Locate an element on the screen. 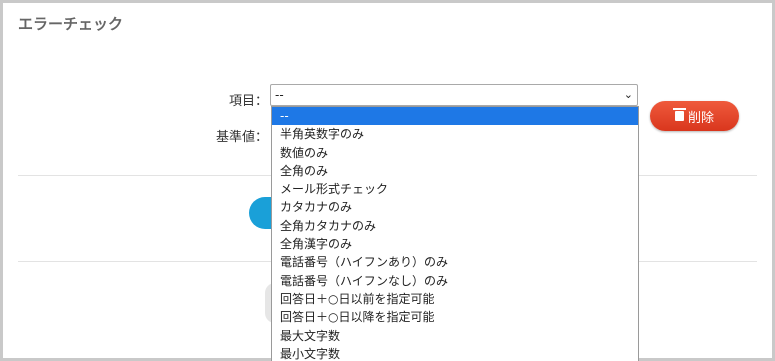  panel-title: エラーチェック is located at coordinates (71, 24).